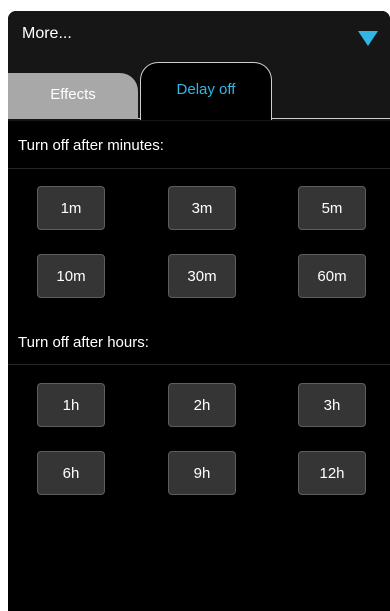 This screenshot has width=390, height=611. I want to click on tab-effects: Effects, so click(73, 96).